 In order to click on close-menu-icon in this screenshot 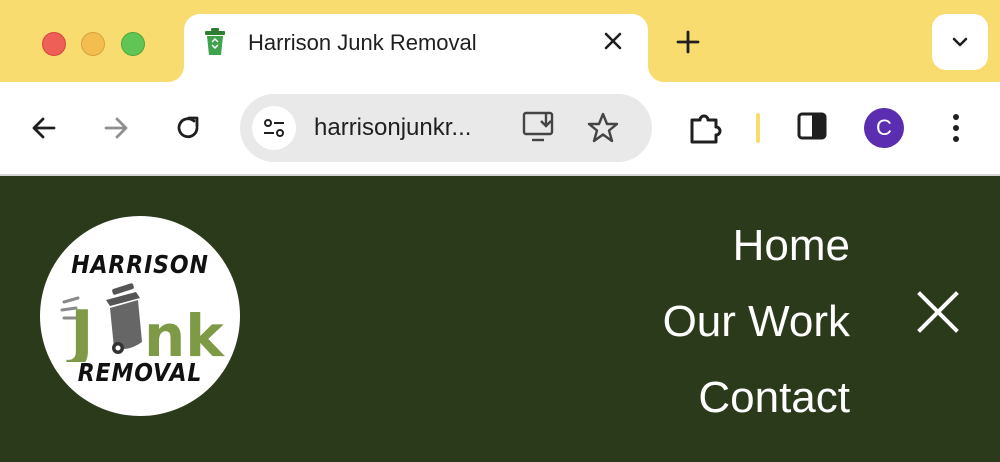, I will do `click(938, 312)`.